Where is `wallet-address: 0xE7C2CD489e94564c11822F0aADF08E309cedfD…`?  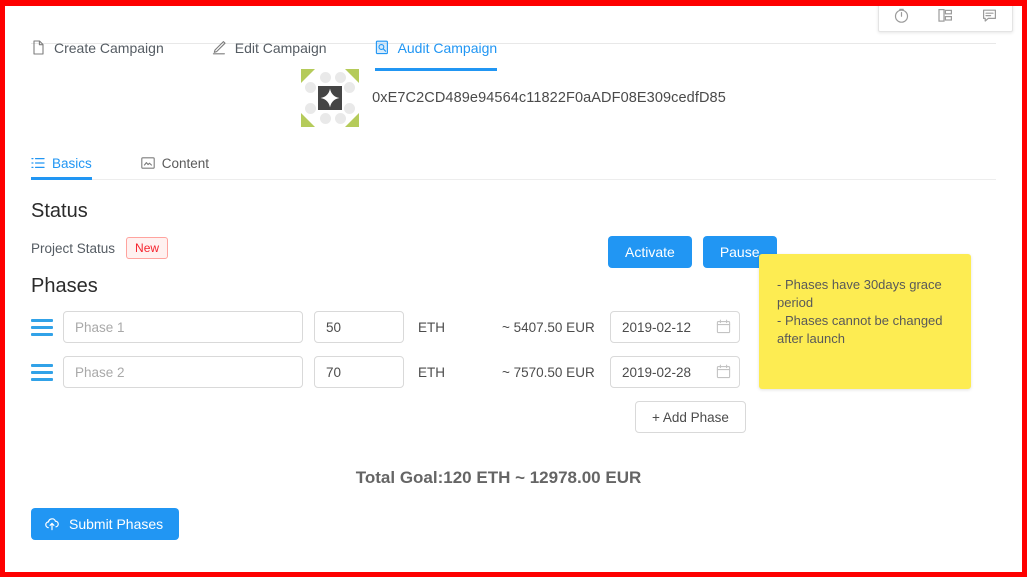 wallet-address: 0xE7C2CD489e94564c11822F0aADF08E309cedfD… is located at coordinates (549, 98).